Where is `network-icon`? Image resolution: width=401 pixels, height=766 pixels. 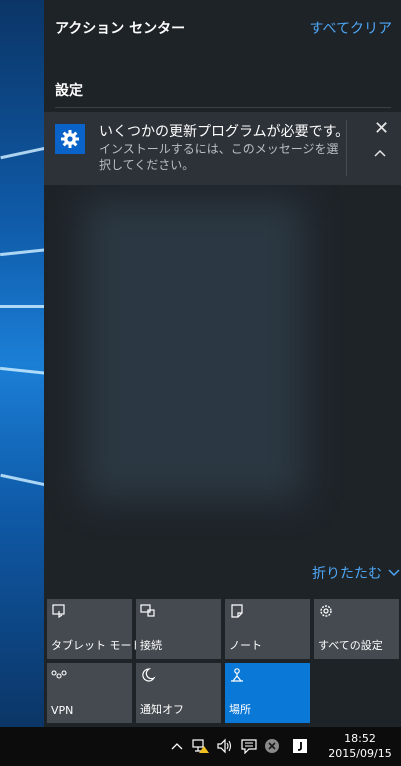
network-icon is located at coordinates (201, 746).